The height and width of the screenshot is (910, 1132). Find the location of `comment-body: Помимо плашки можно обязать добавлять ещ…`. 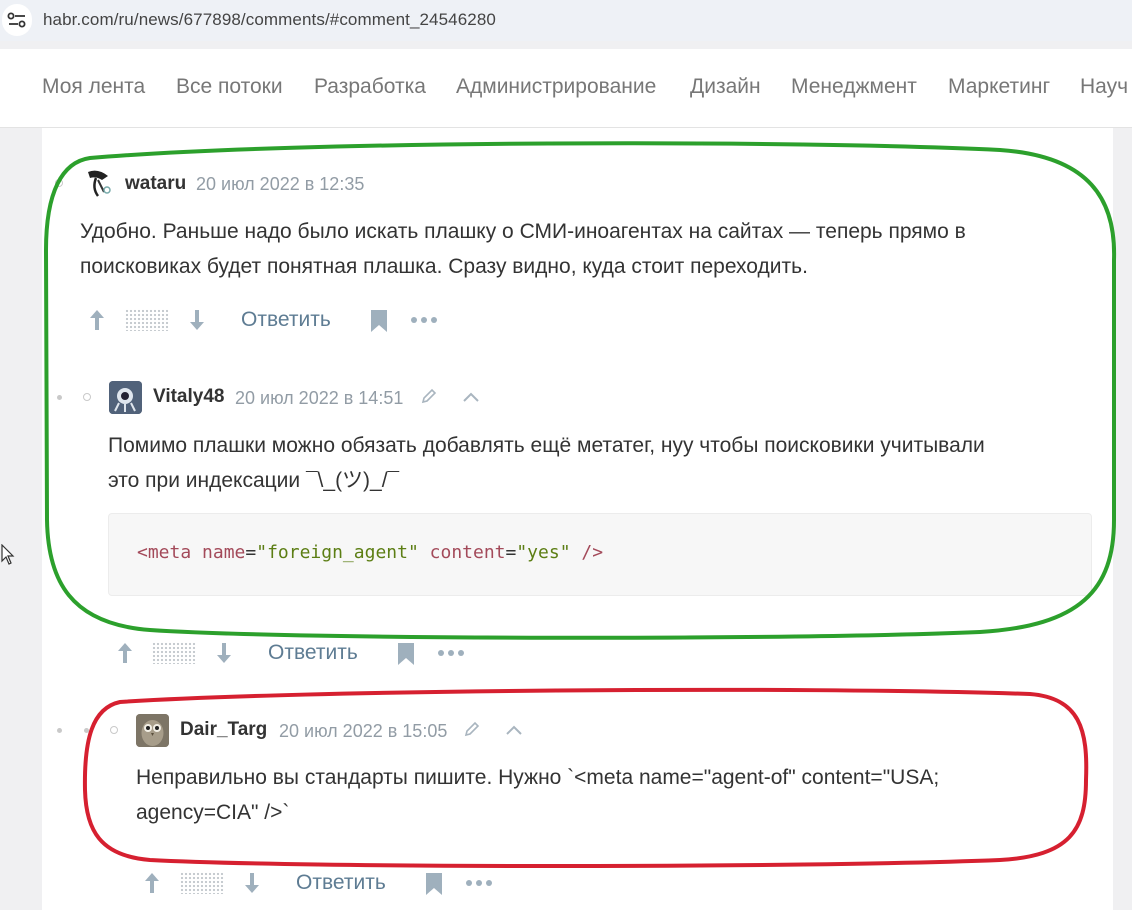

comment-body: Помимо плашки можно обязать добавлять ещ… is located at coordinates (608, 463).